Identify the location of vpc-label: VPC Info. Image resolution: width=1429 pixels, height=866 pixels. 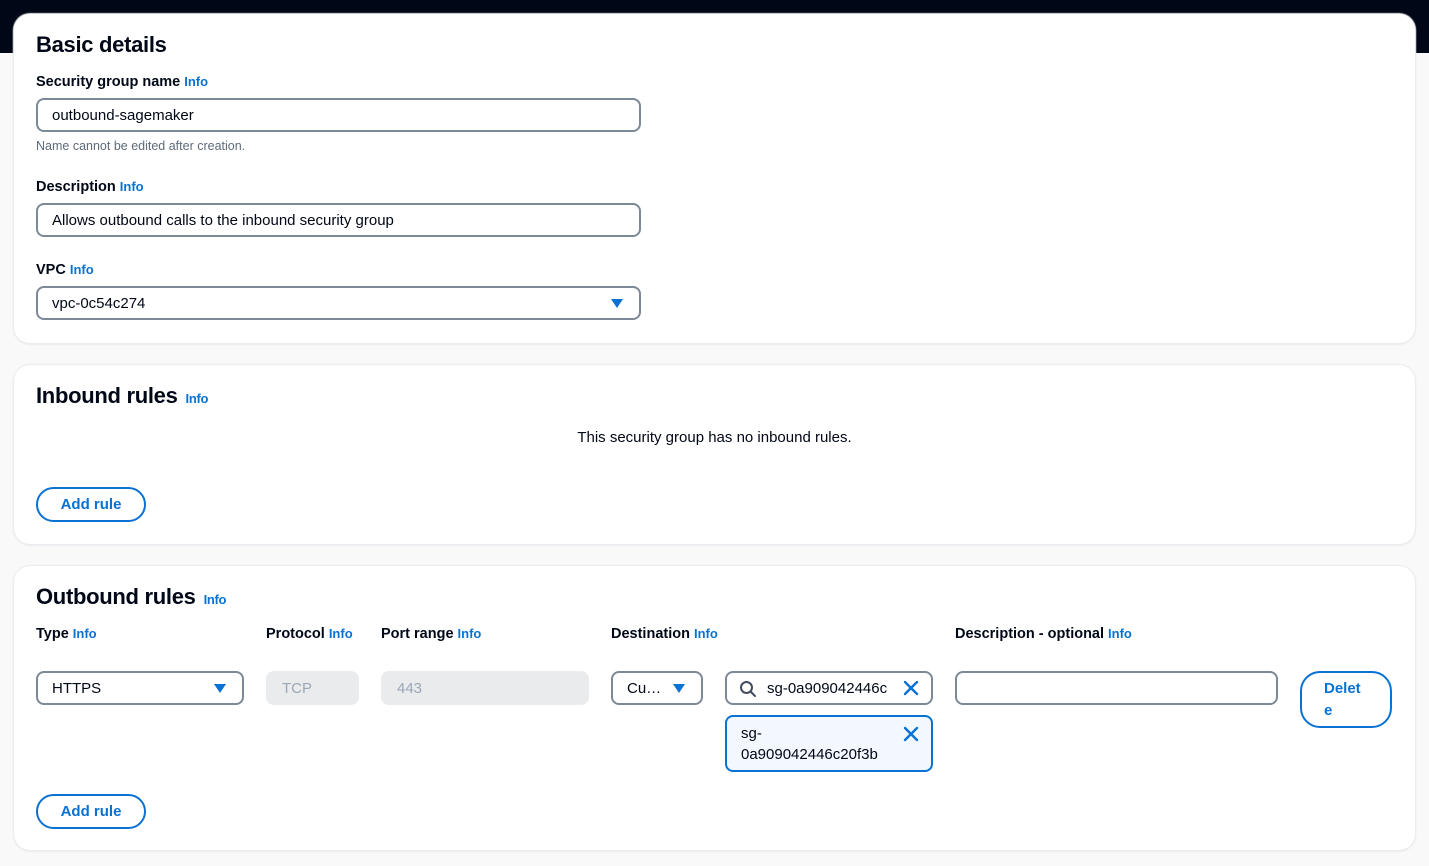
(65, 270).